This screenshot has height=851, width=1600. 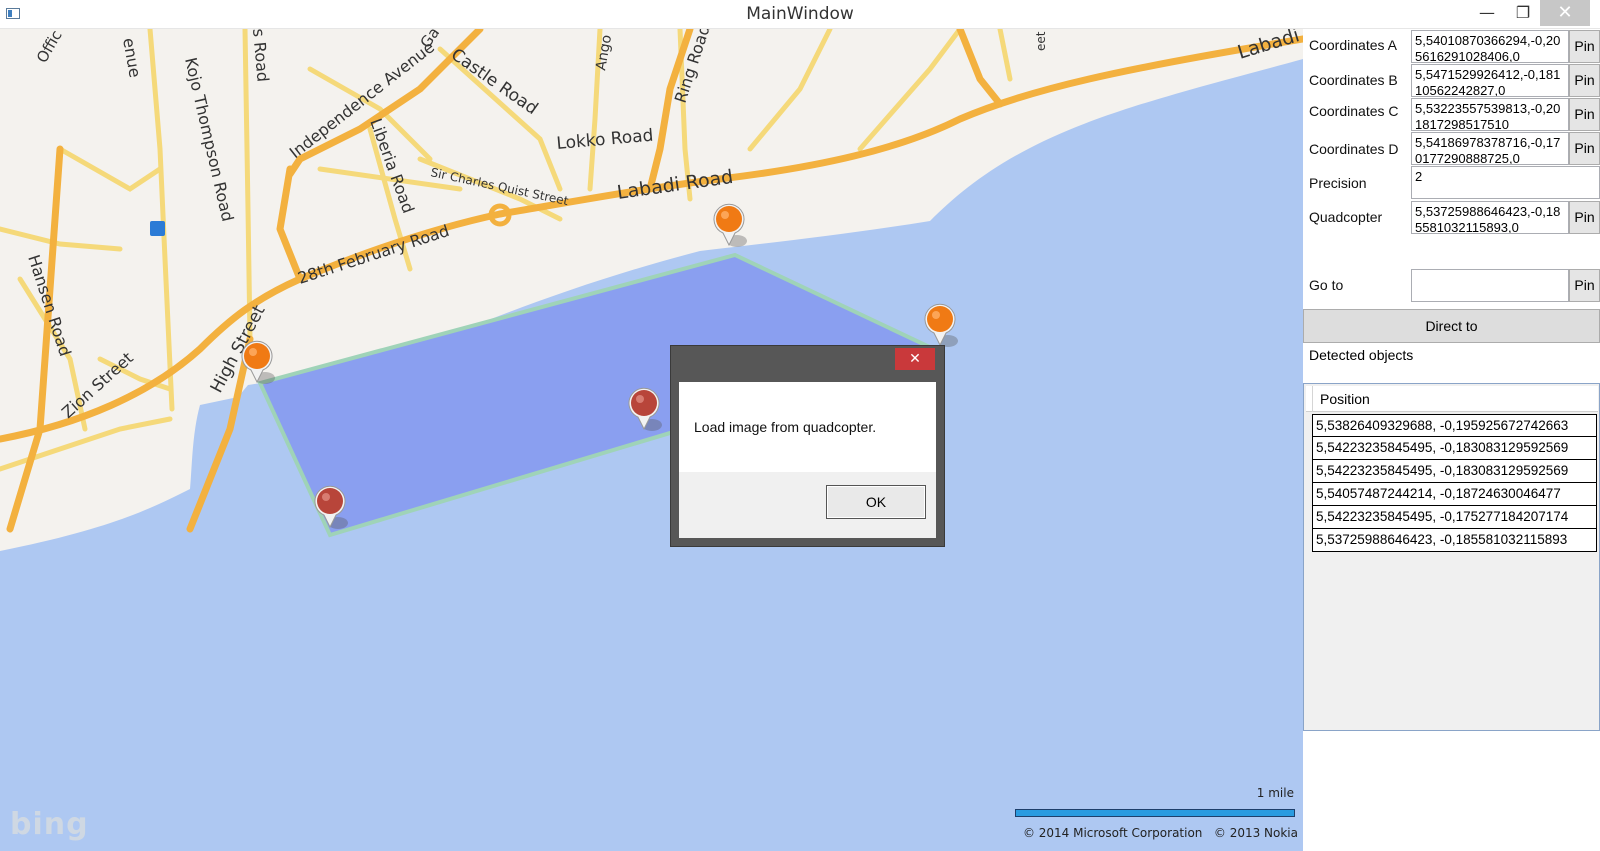 I want to click on copyright-nokia: © 2013 Nokia, so click(x=1255, y=833).